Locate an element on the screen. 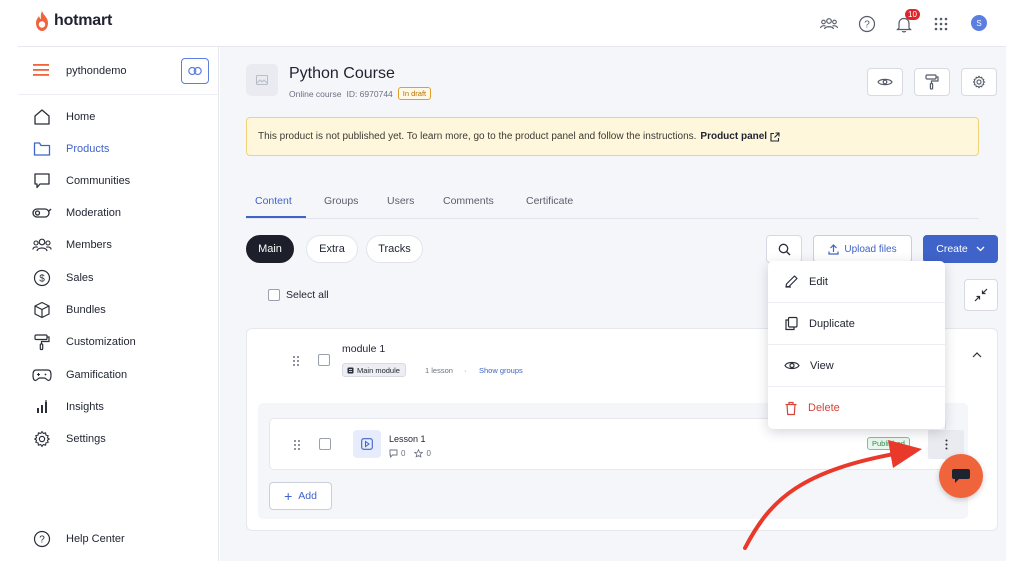  sidebar-item-label: Insights is located at coordinates (85, 407).